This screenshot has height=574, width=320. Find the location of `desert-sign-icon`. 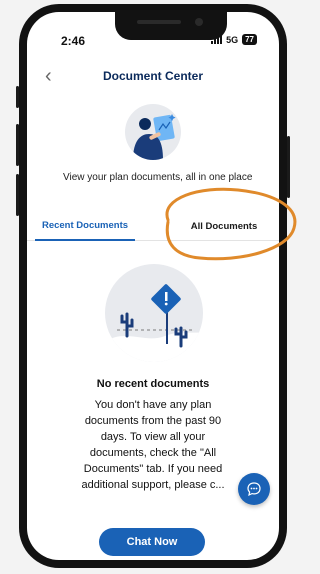

desert-sign-icon is located at coordinates (154, 323).